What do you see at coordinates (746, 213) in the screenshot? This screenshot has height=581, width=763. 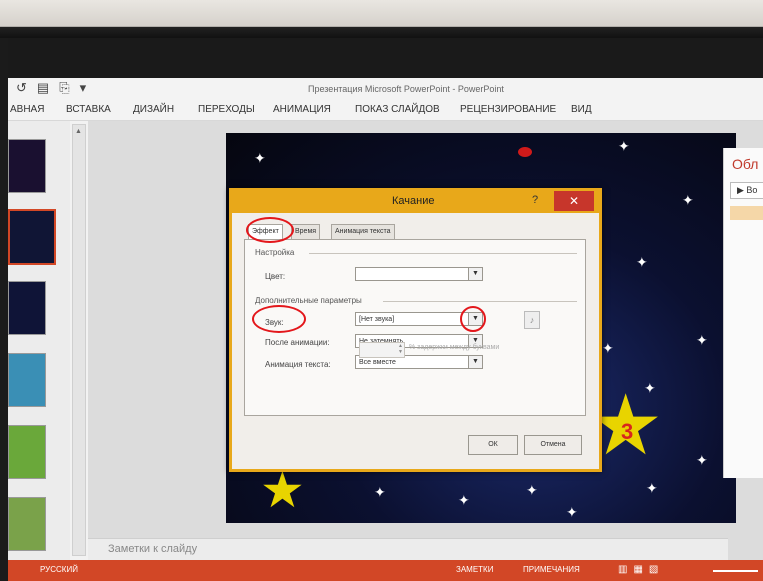 I see `animation-list-item` at bounding box center [746, 213].